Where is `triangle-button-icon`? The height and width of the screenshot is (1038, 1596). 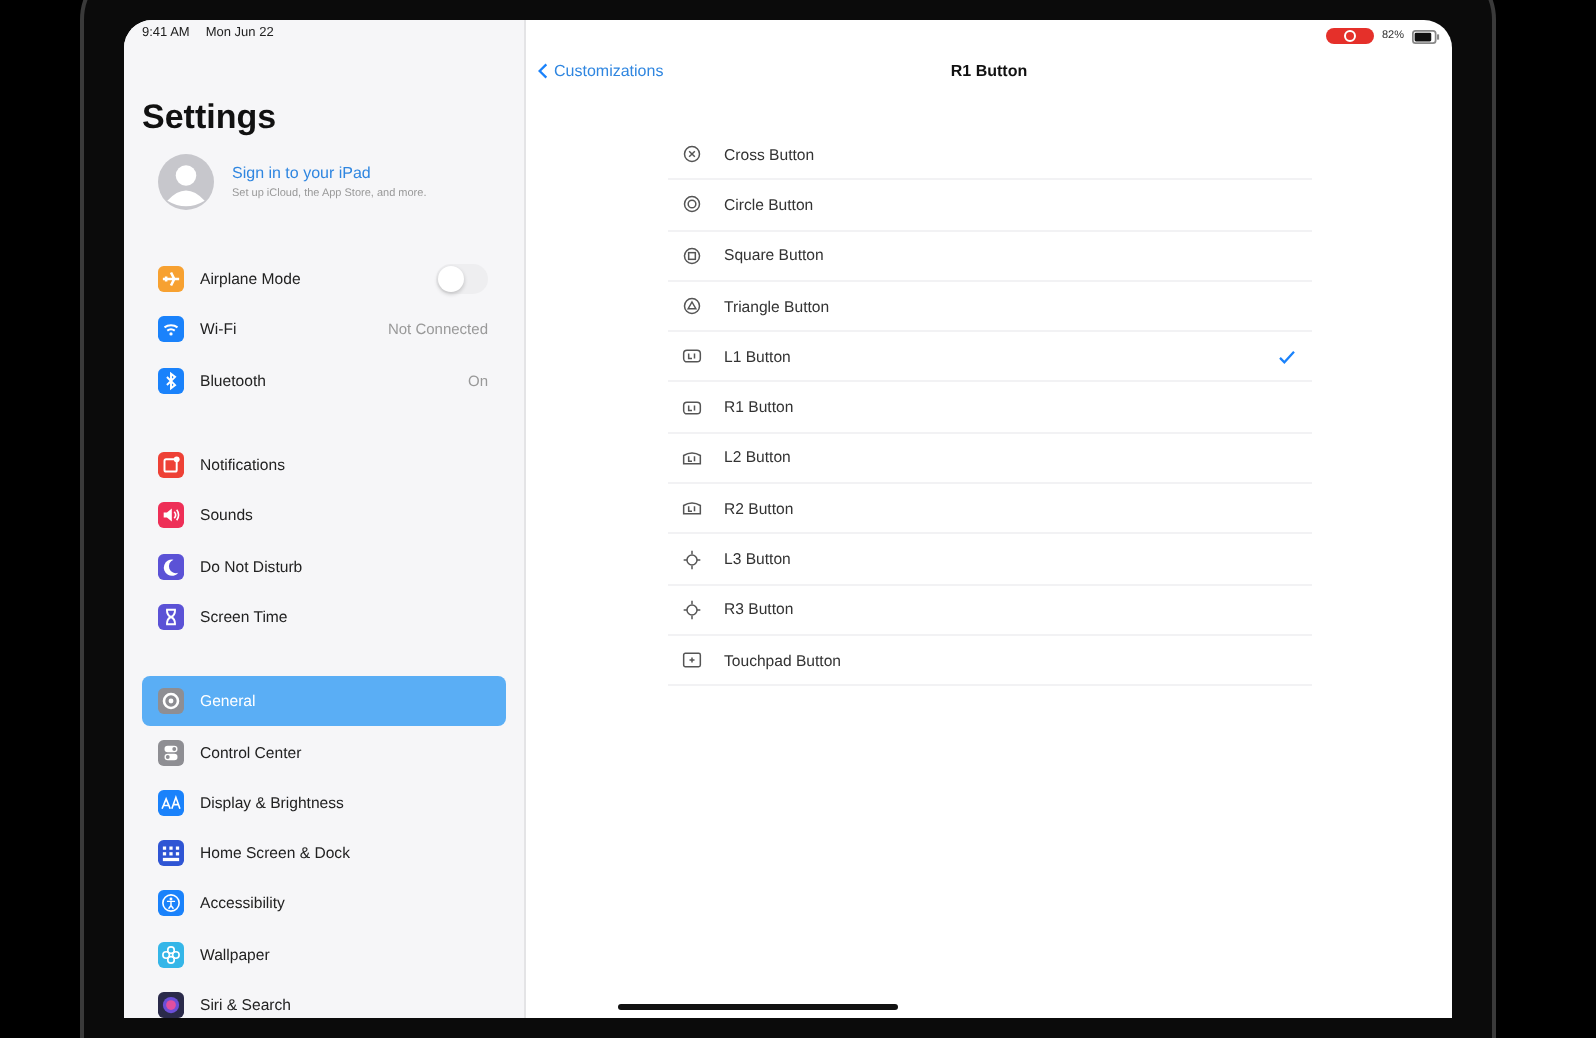
triangle-button-icon is located at coordinates (692, 306).